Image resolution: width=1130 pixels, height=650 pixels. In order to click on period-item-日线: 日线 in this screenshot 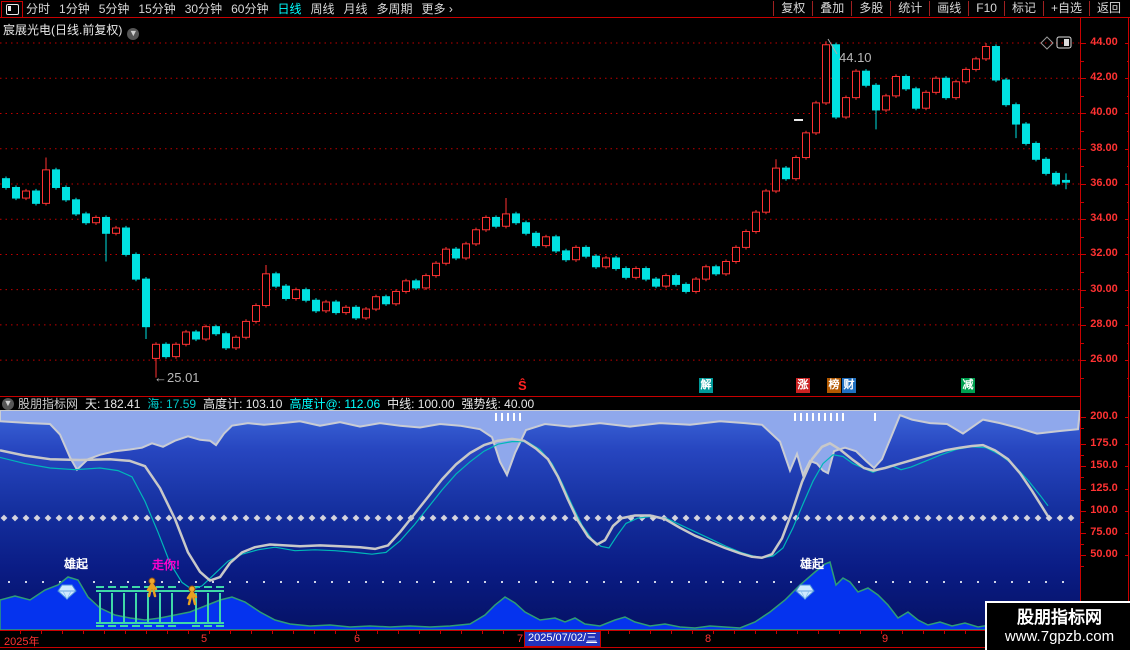, I will do `click(289, 9)`.